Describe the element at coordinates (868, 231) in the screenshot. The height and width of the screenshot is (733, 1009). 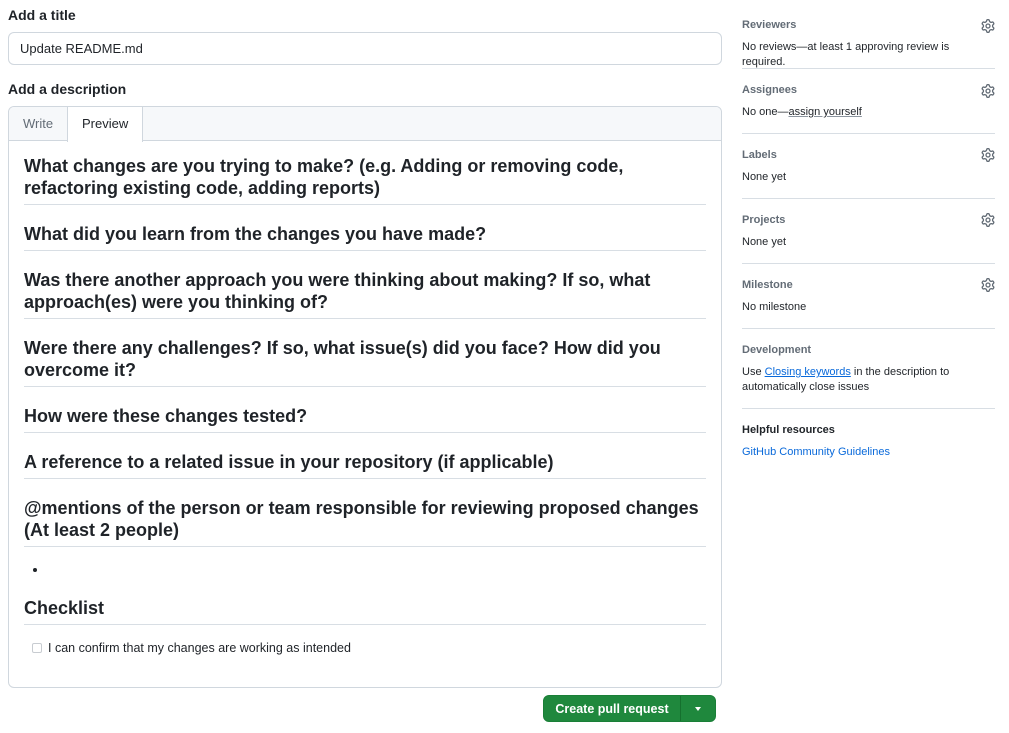
I see `sidebar-section-projects: Projects None yet` at that location.